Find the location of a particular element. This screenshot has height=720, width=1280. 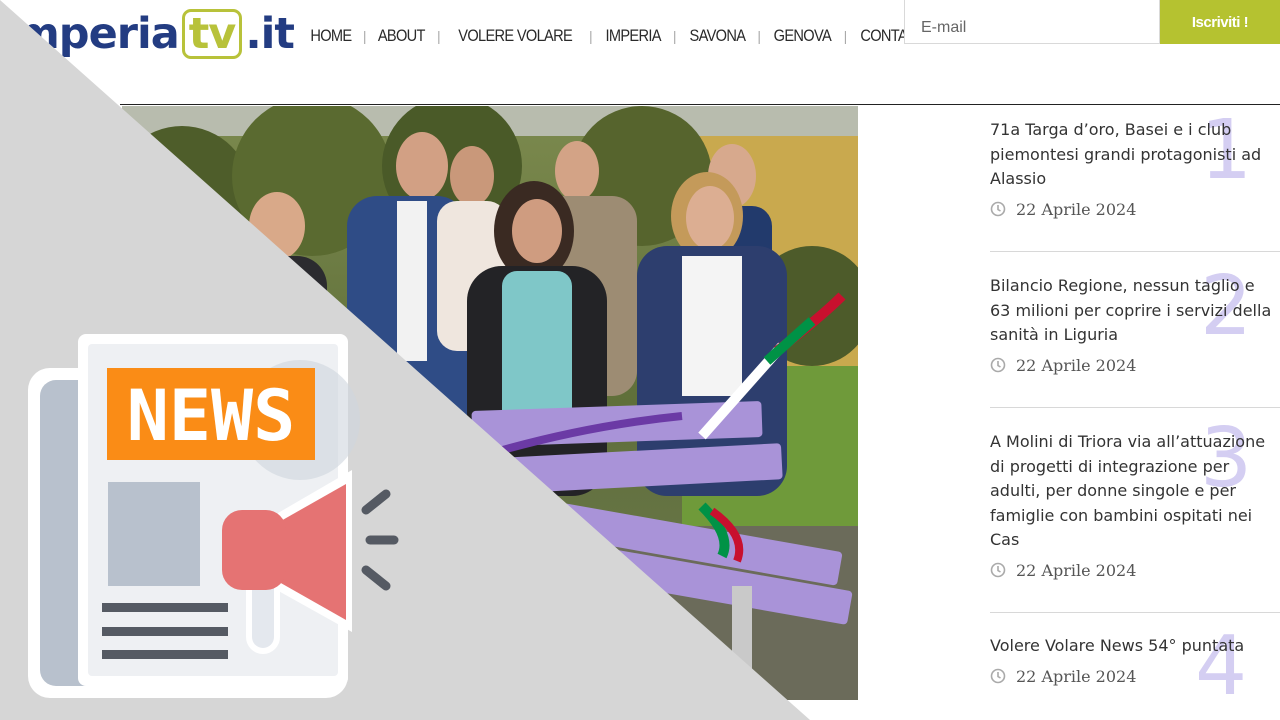

nav-volere-volare: VOLERE VOLARE is located at coordinates (515, 36).